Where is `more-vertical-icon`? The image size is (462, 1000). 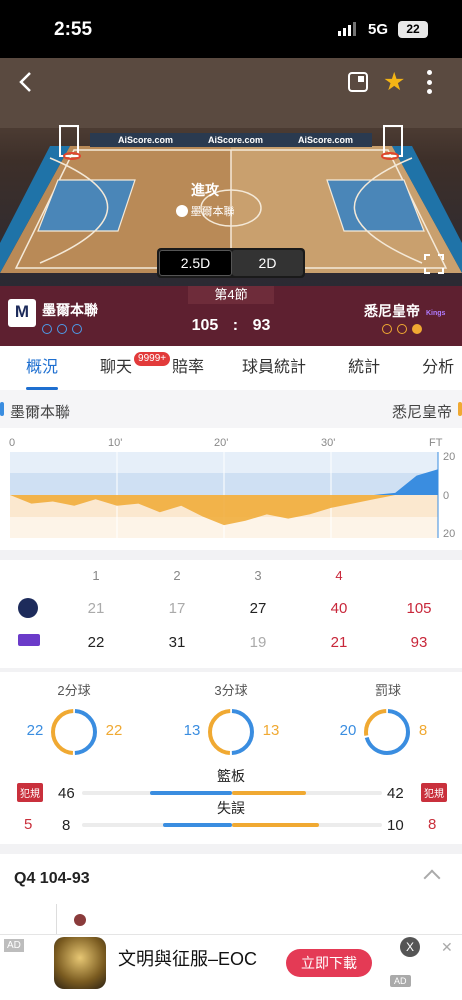
more-vertical-icon is located at coordinates (429, 82).